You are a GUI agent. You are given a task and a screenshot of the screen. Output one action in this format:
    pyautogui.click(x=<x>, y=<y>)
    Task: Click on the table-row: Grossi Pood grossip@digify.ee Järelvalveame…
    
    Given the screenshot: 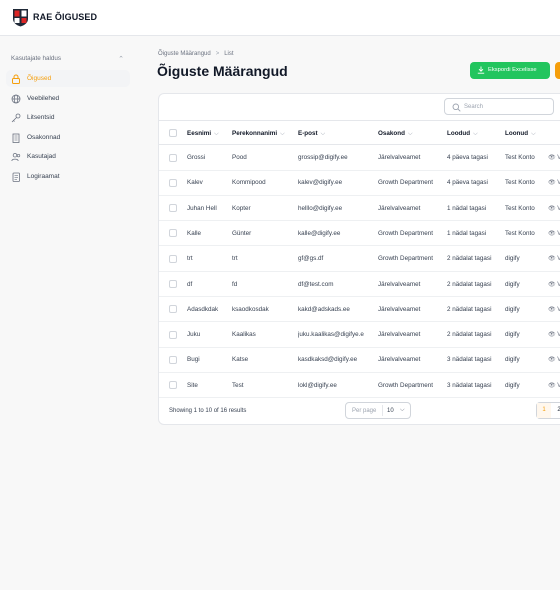 What is the action you would take?
    pyautogui.click(x=359, y=158)
    